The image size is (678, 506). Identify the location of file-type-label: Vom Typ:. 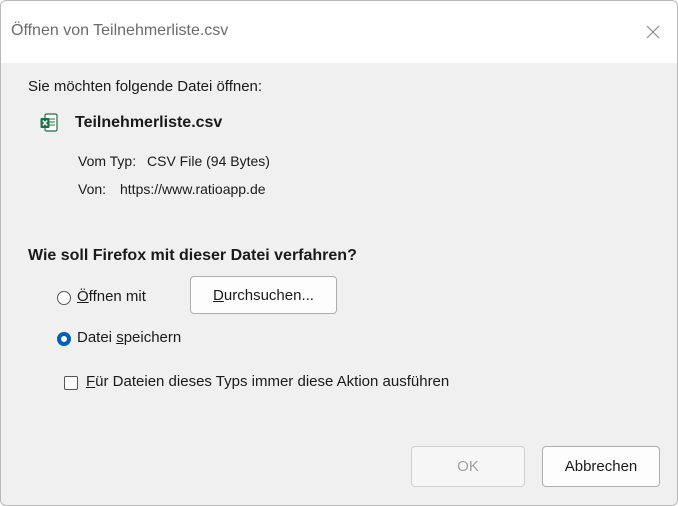
(107, 161).